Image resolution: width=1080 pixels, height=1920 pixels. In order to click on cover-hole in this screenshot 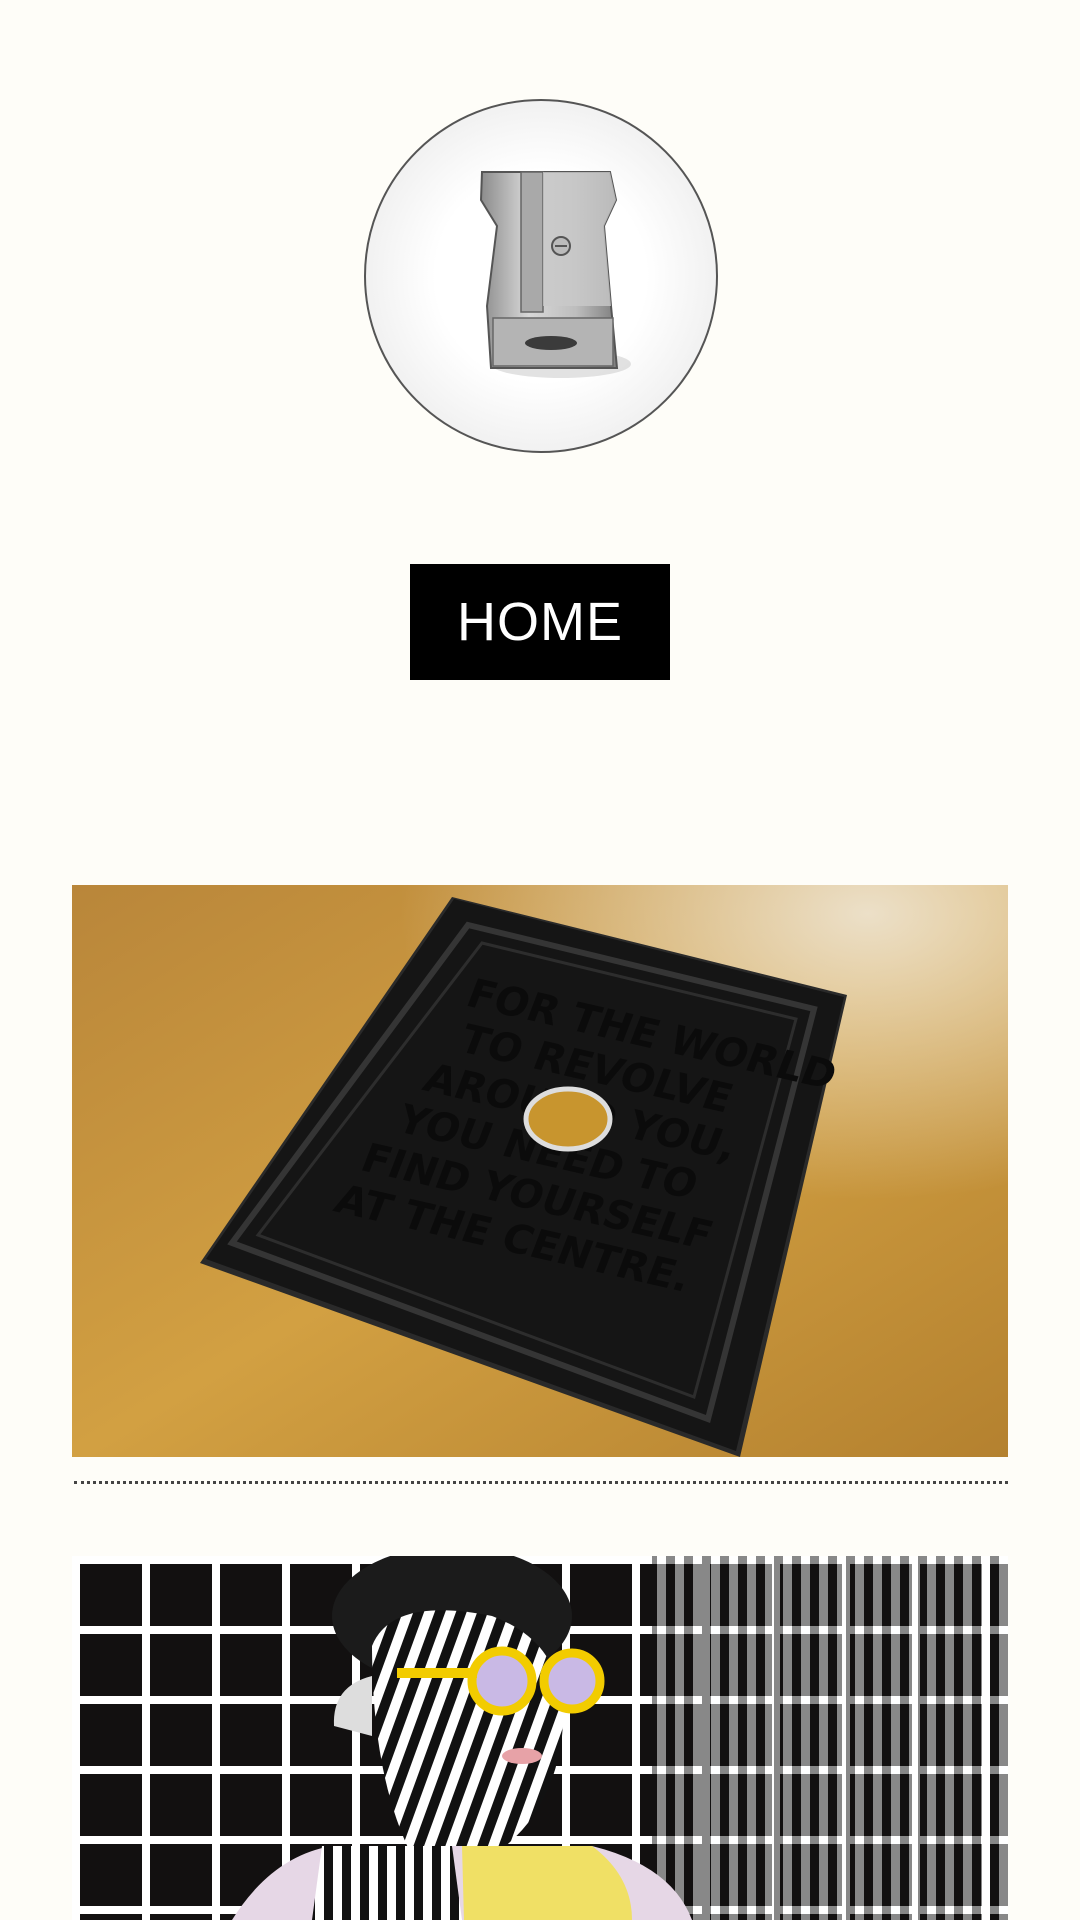, I will do `click(568, 1119)`.